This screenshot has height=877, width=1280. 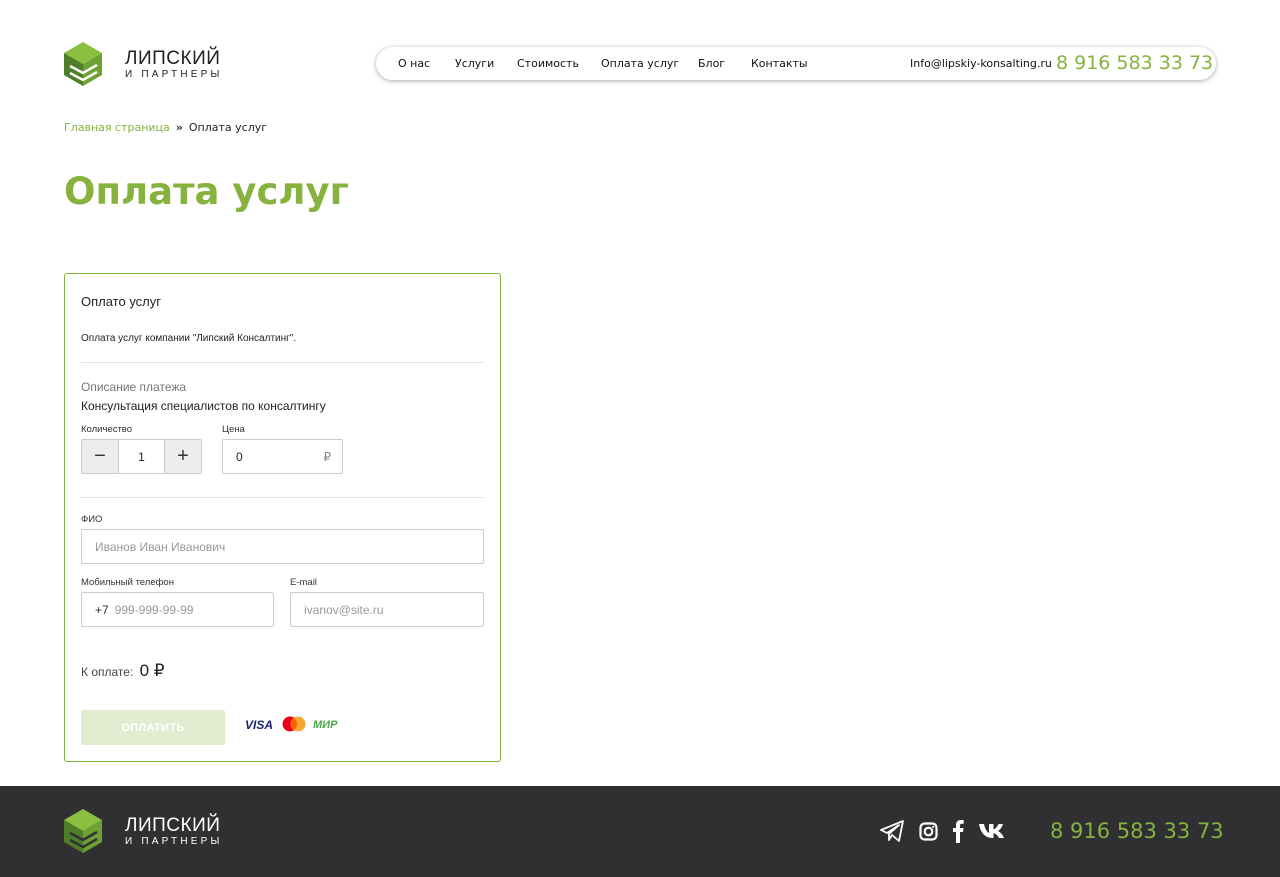 I want to click on phone-input: +7 999-999-99-99, so click(x=177, y=609).